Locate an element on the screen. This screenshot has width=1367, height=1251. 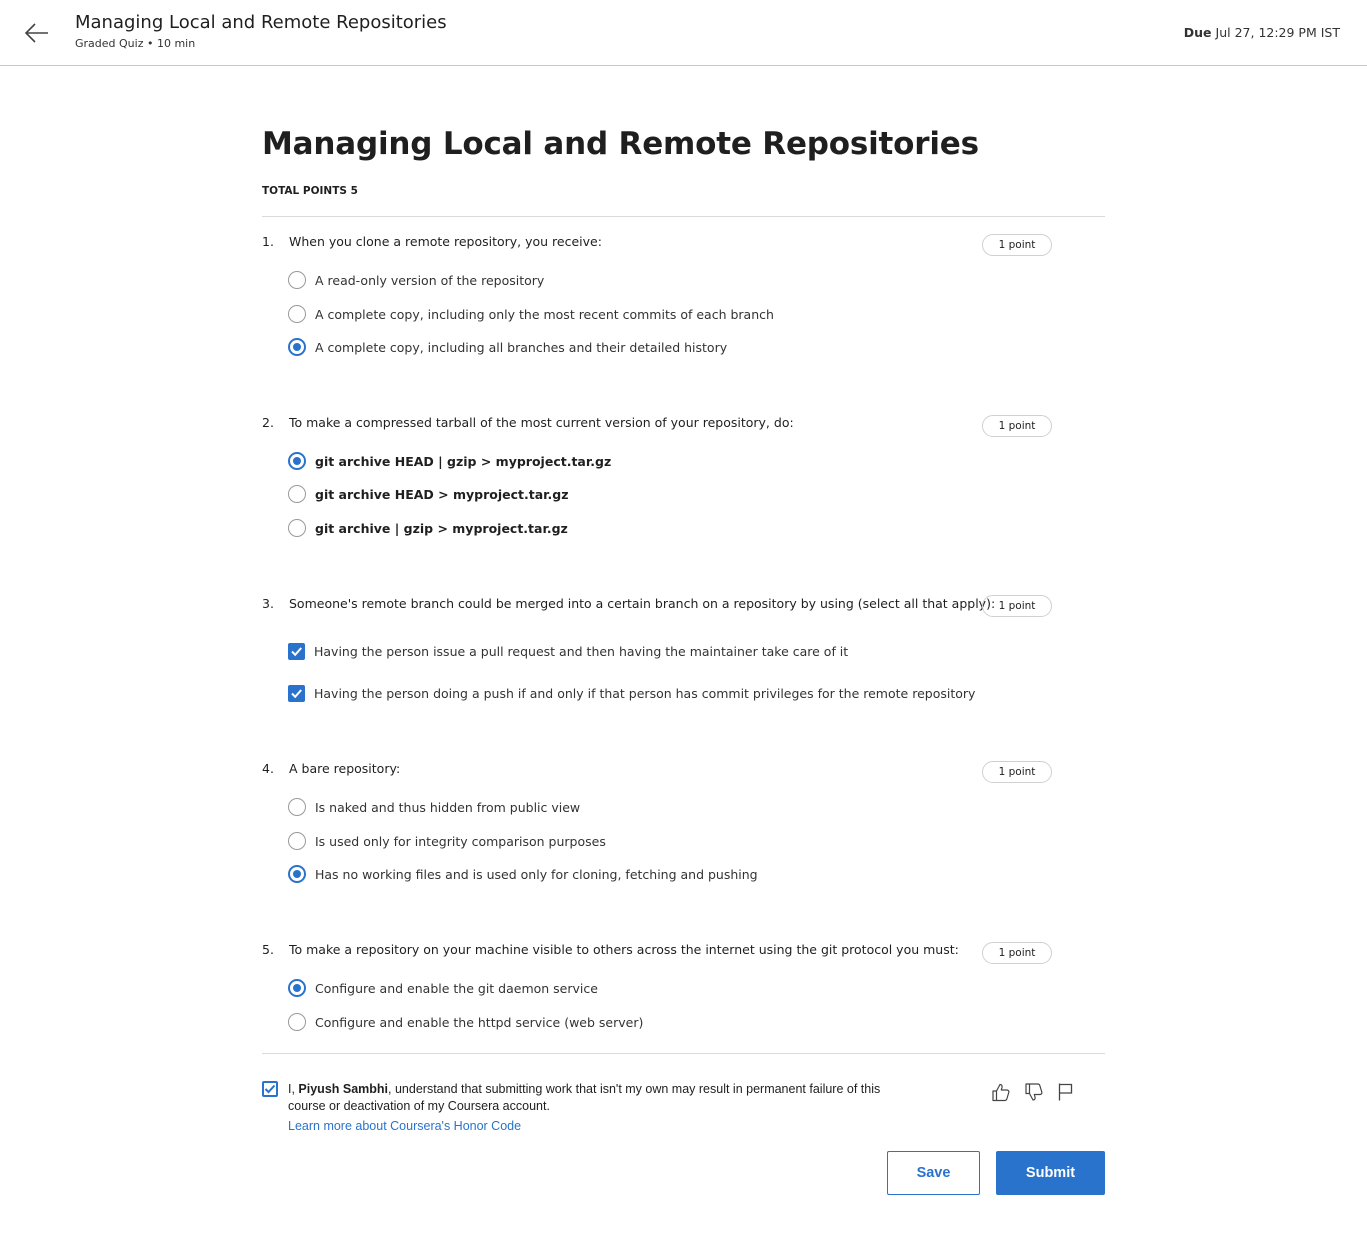
question-number: 3. is located at coordinates (268, 603).